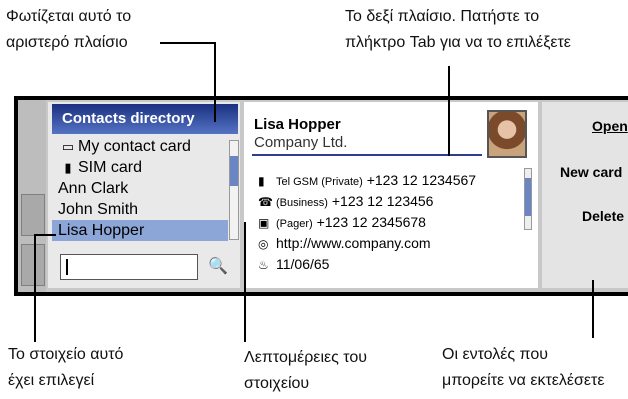  Describe the element at coordinates (591, 172) in the screenshot. I see `new-card-button: New card` at that location.